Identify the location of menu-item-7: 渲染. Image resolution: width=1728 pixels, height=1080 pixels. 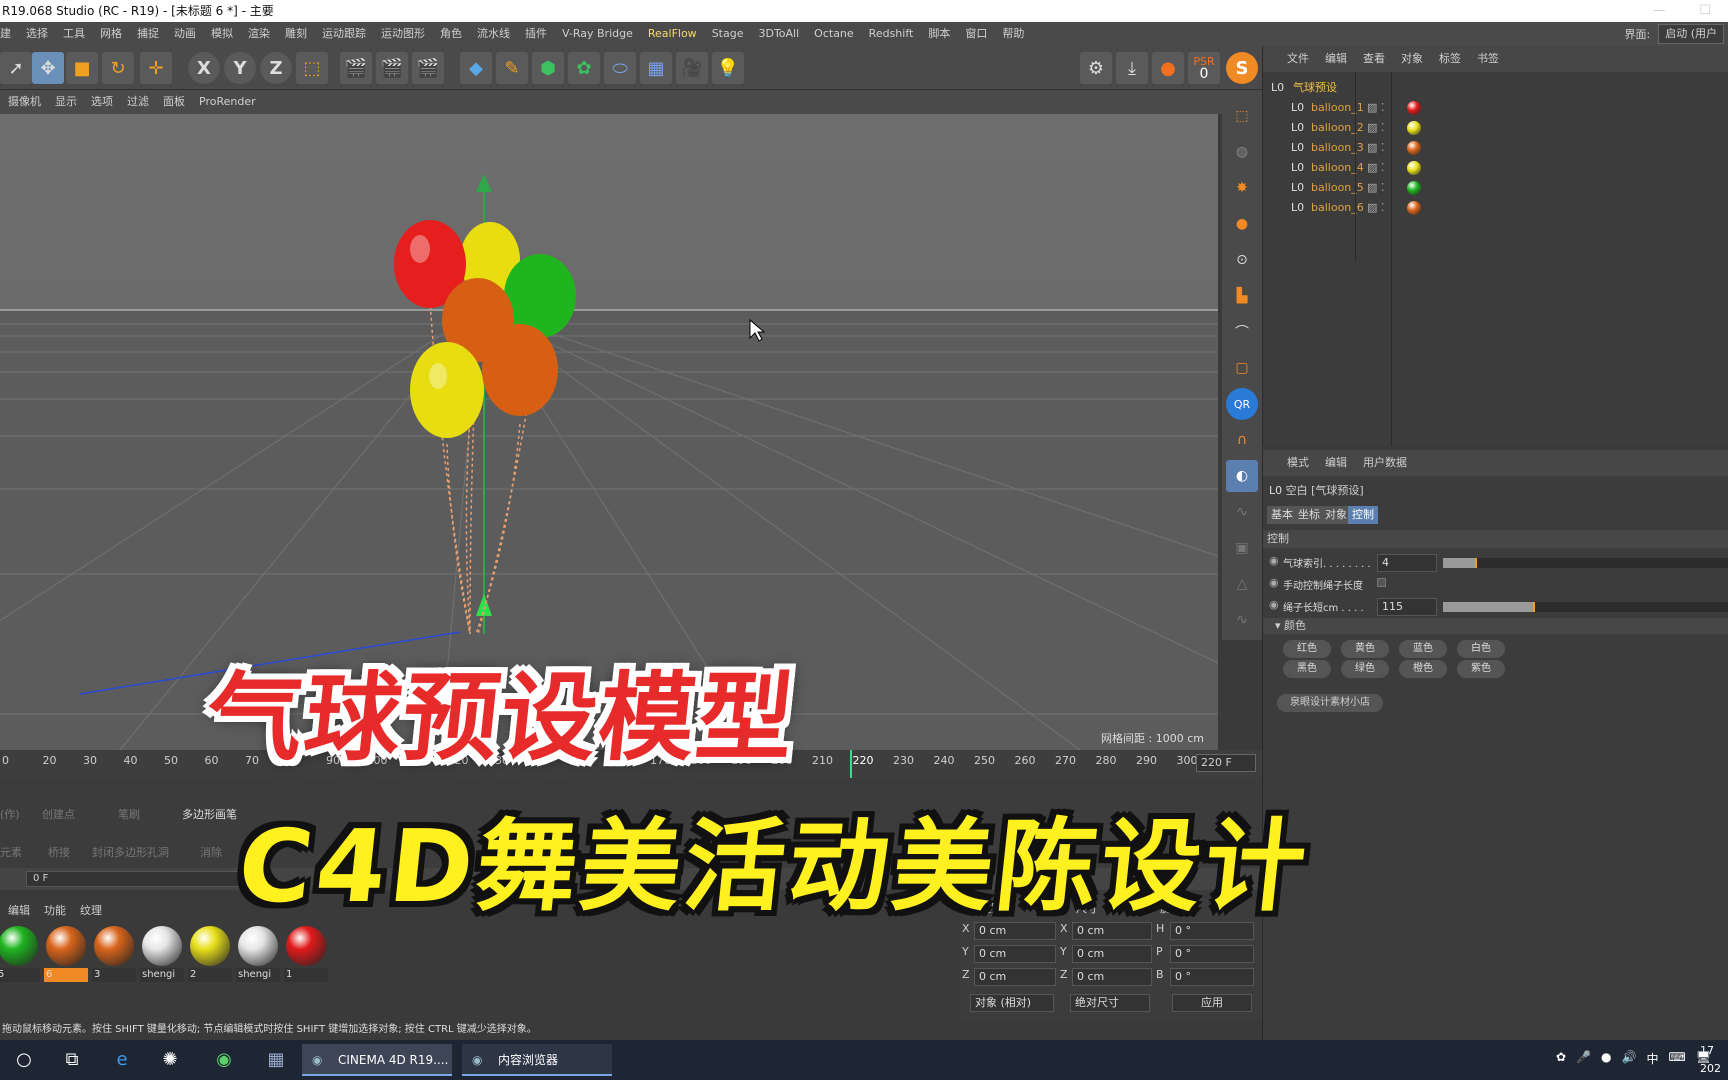
(259, 34).